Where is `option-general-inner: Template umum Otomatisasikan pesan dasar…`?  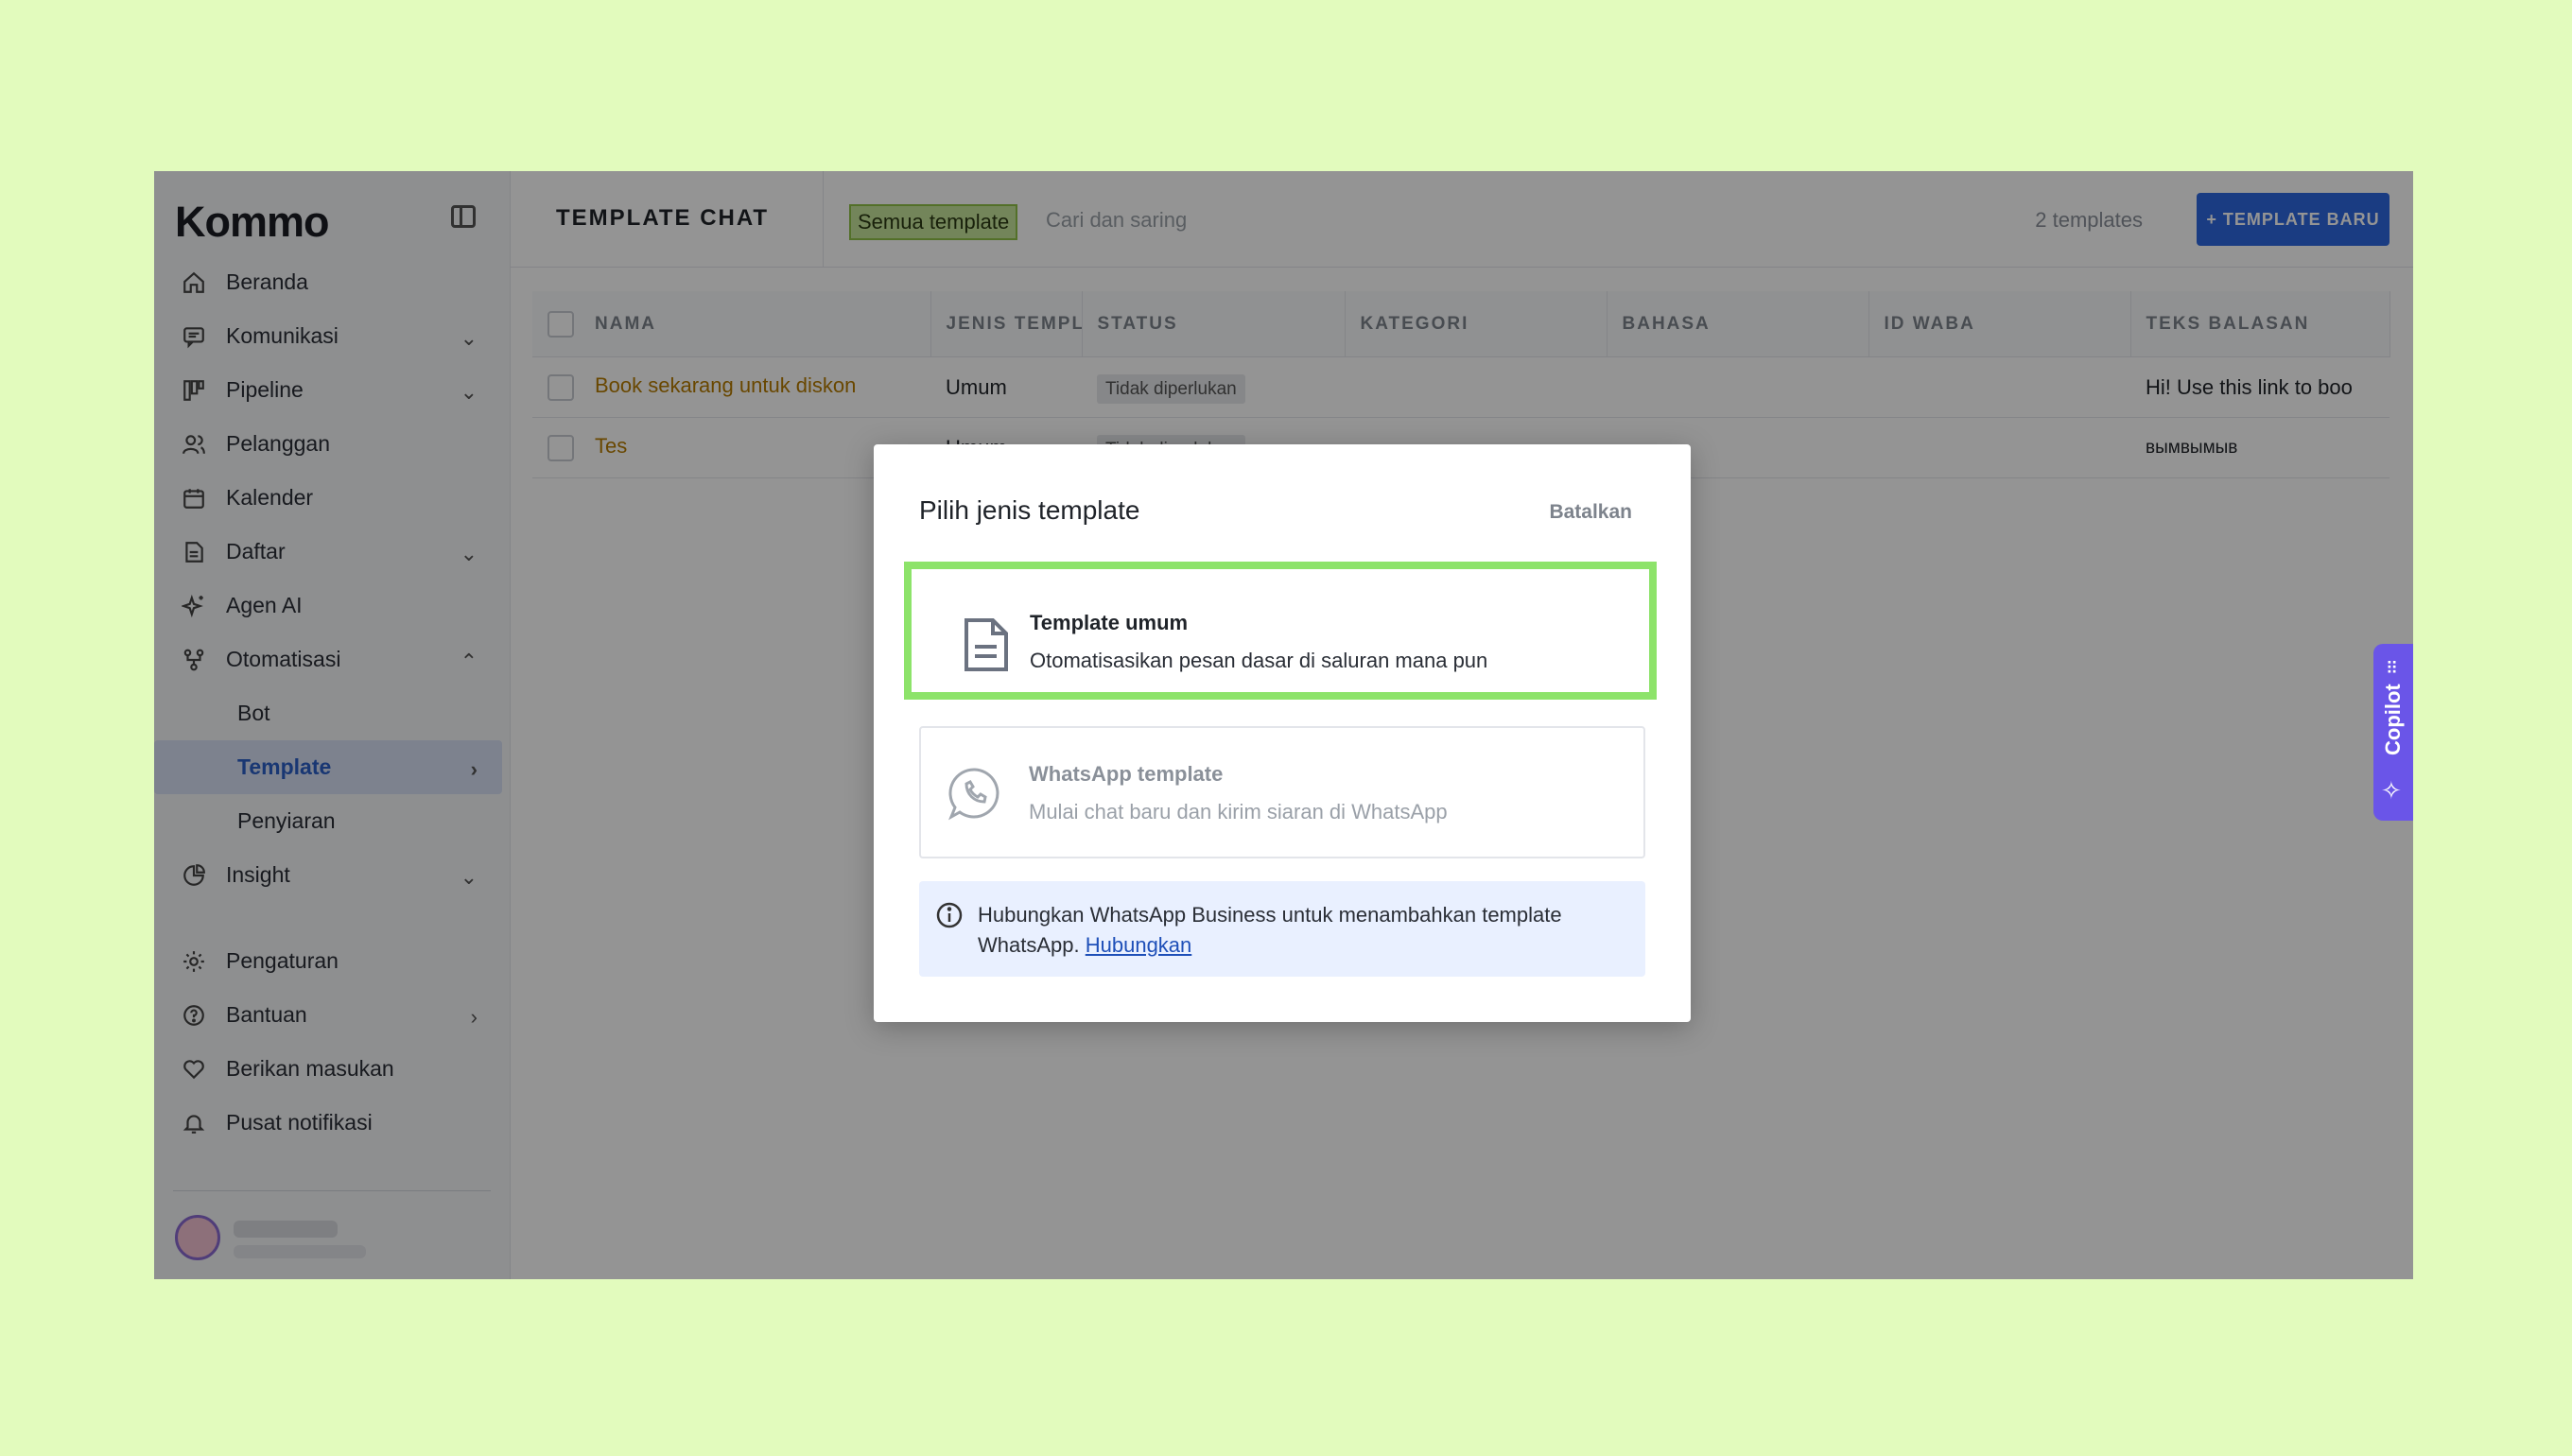 option-general-inner: Template umum Otomatisasikan pesan dasar… is located at coordinates (1280, 631).